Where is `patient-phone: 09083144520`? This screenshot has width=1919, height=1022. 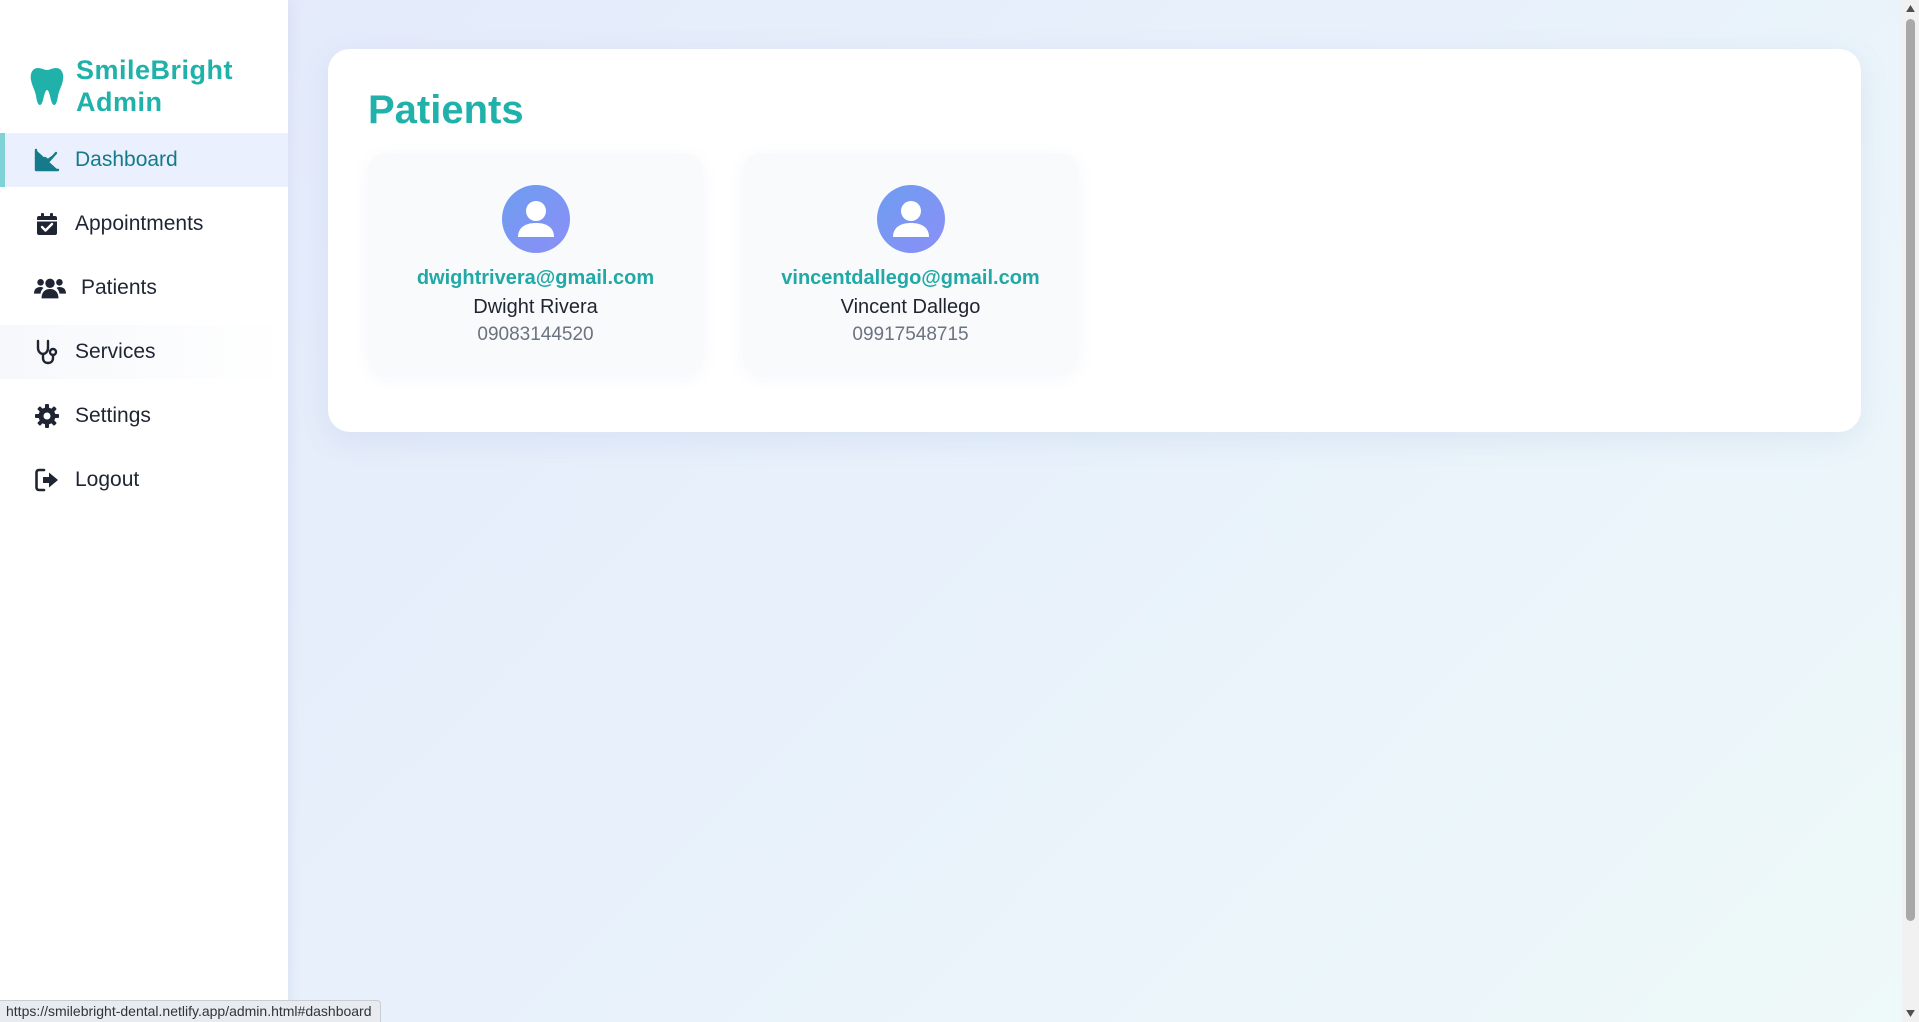
patient-phone: 09083144520 is located at coordinates (535, 334).